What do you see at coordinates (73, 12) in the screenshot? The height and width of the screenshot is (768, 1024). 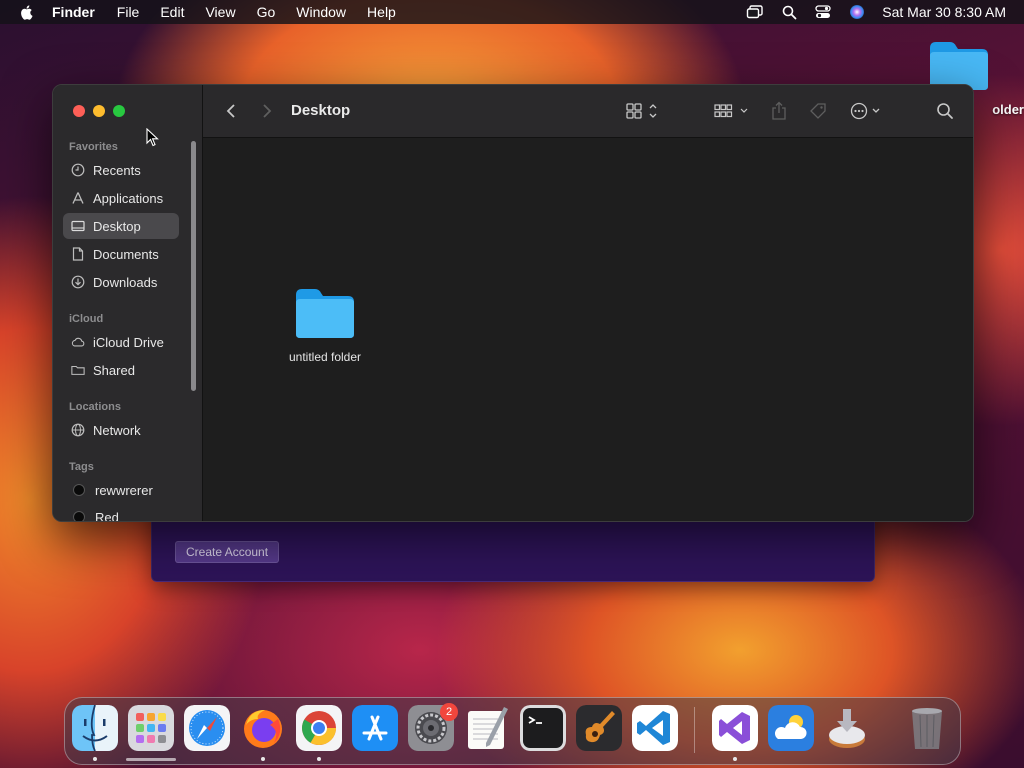 I see `menu-app-name: Finder` at bounding box center [73, 12].